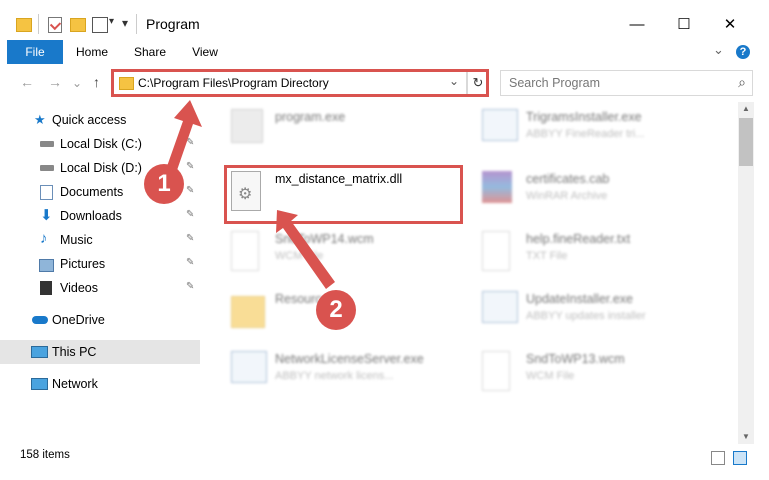  I want to click on step-1-badge: 1, so click(164, 184).